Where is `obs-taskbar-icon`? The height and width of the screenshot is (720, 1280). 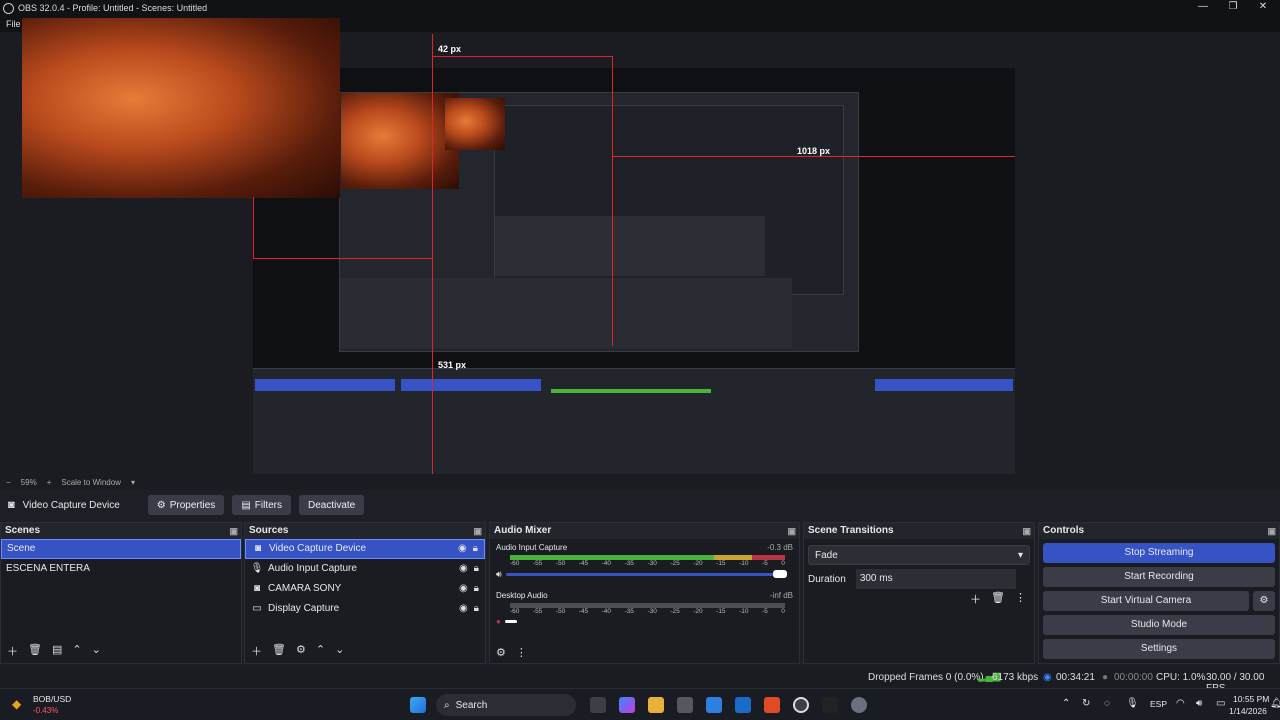
obs-taskbar-icon is located at coordinates (801, 705).